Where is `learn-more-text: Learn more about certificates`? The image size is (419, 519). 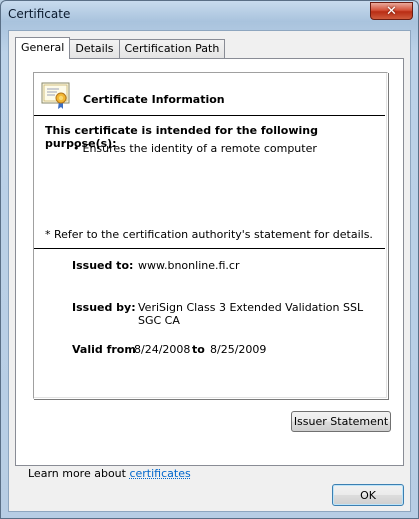
learn-more-text: Learn more about certificates is located at coordinates (109, 473).